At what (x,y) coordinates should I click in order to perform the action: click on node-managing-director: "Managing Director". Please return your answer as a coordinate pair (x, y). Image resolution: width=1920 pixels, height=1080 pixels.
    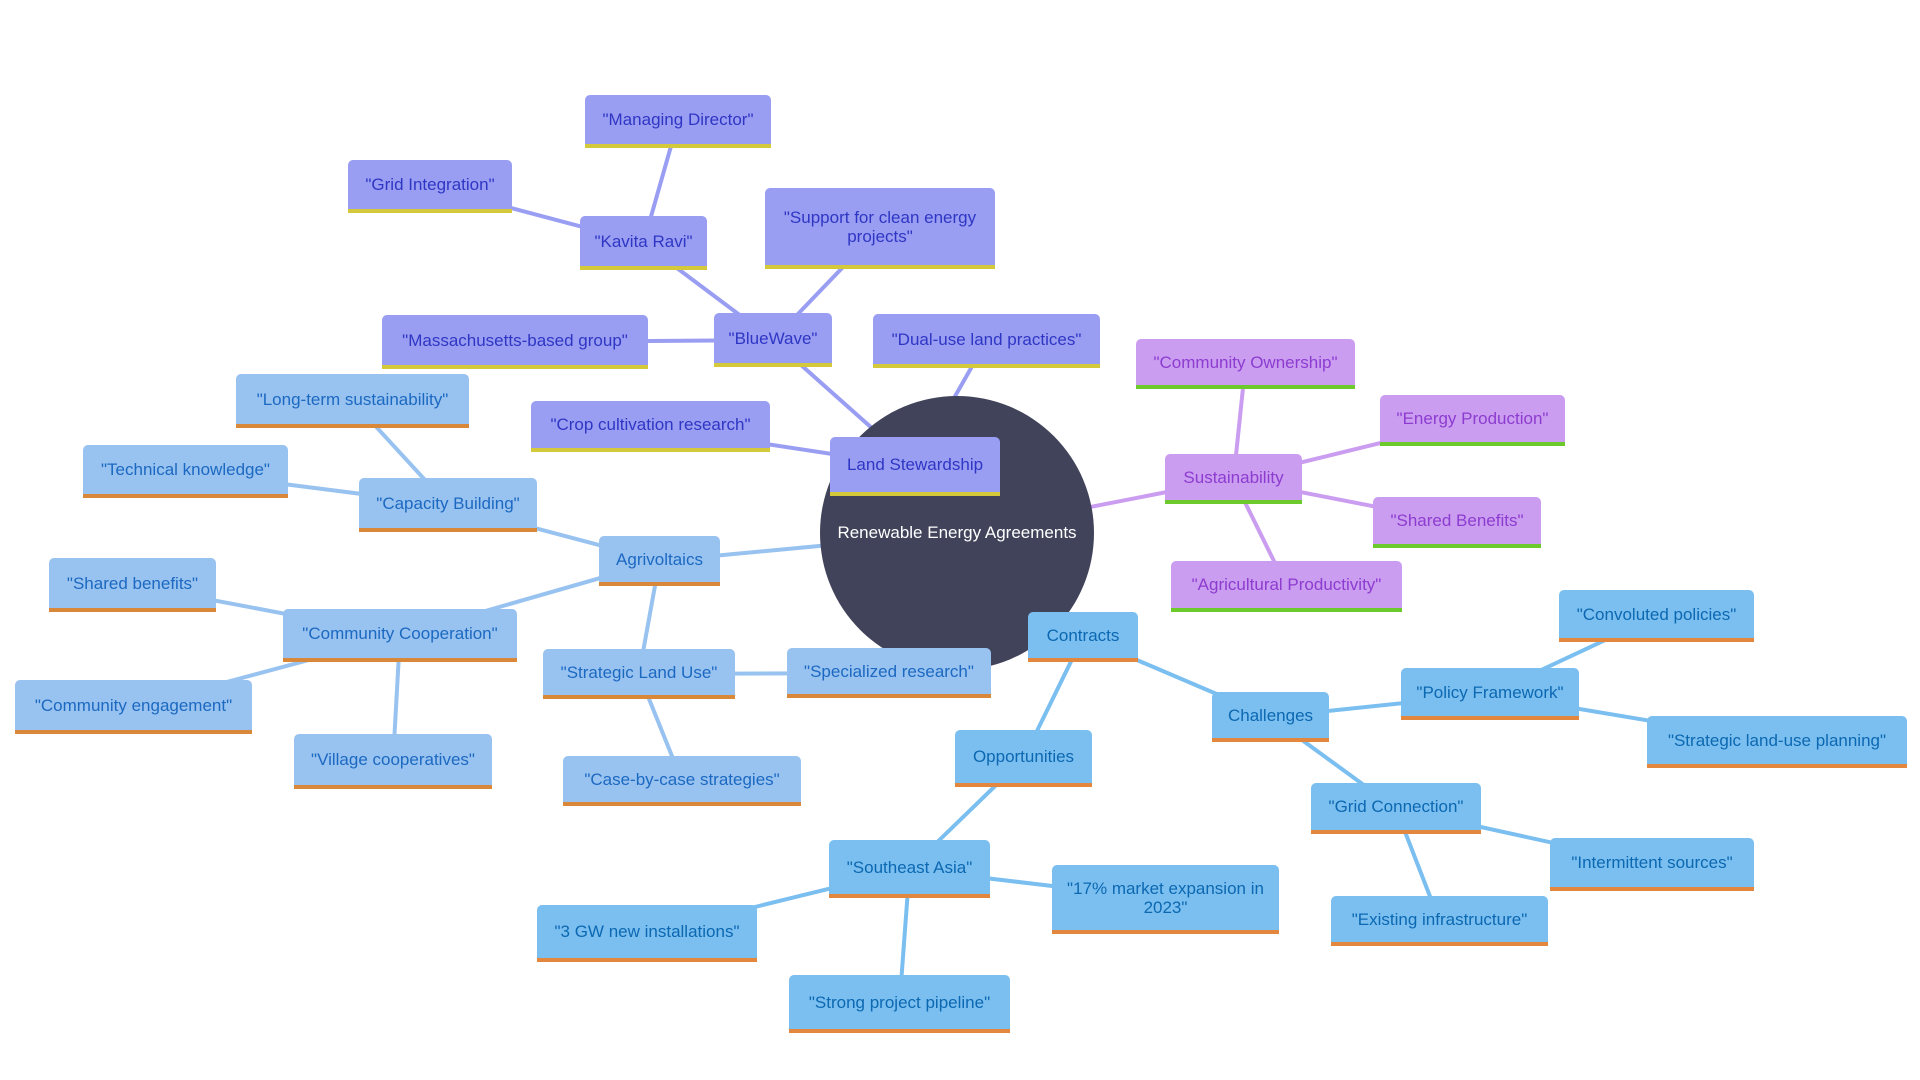
    Looking at the image, I should click on (678, 121).